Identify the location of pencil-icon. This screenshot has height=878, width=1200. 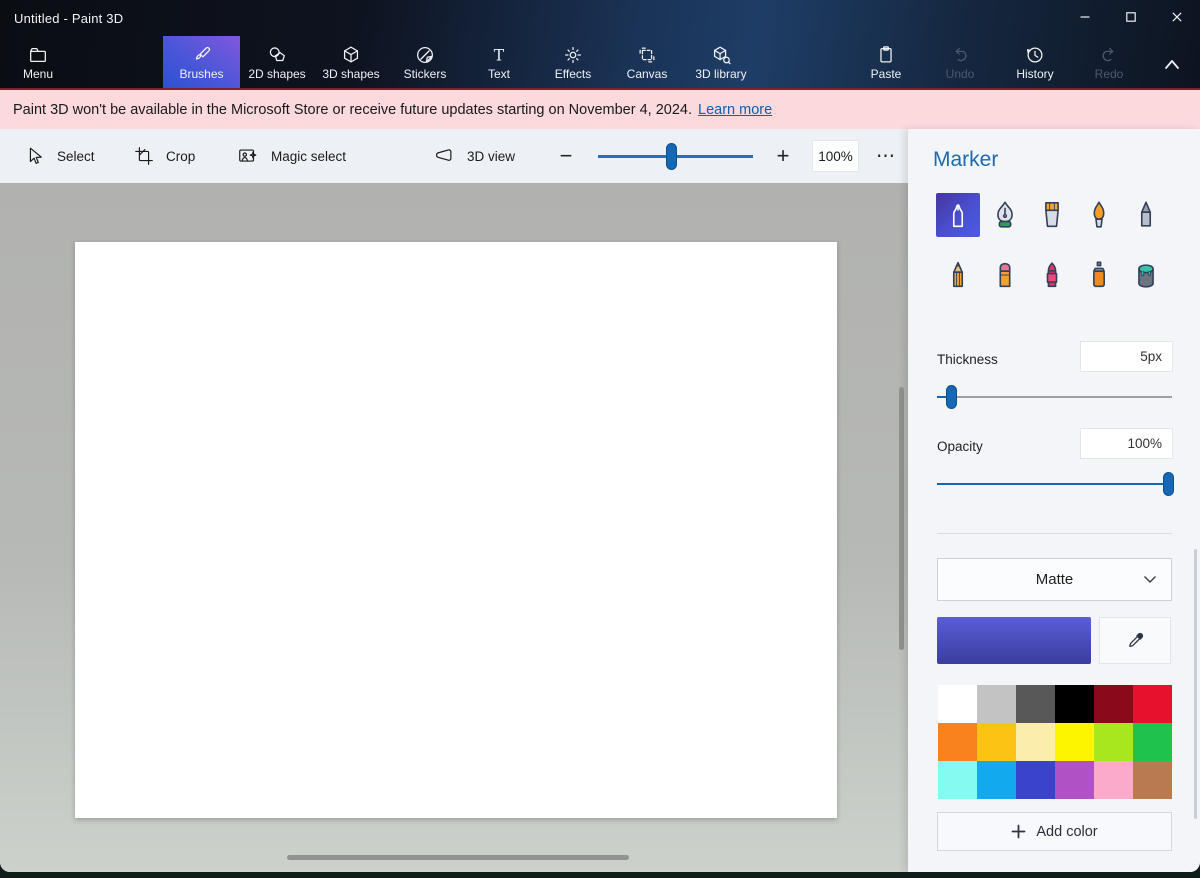
(958, 274).